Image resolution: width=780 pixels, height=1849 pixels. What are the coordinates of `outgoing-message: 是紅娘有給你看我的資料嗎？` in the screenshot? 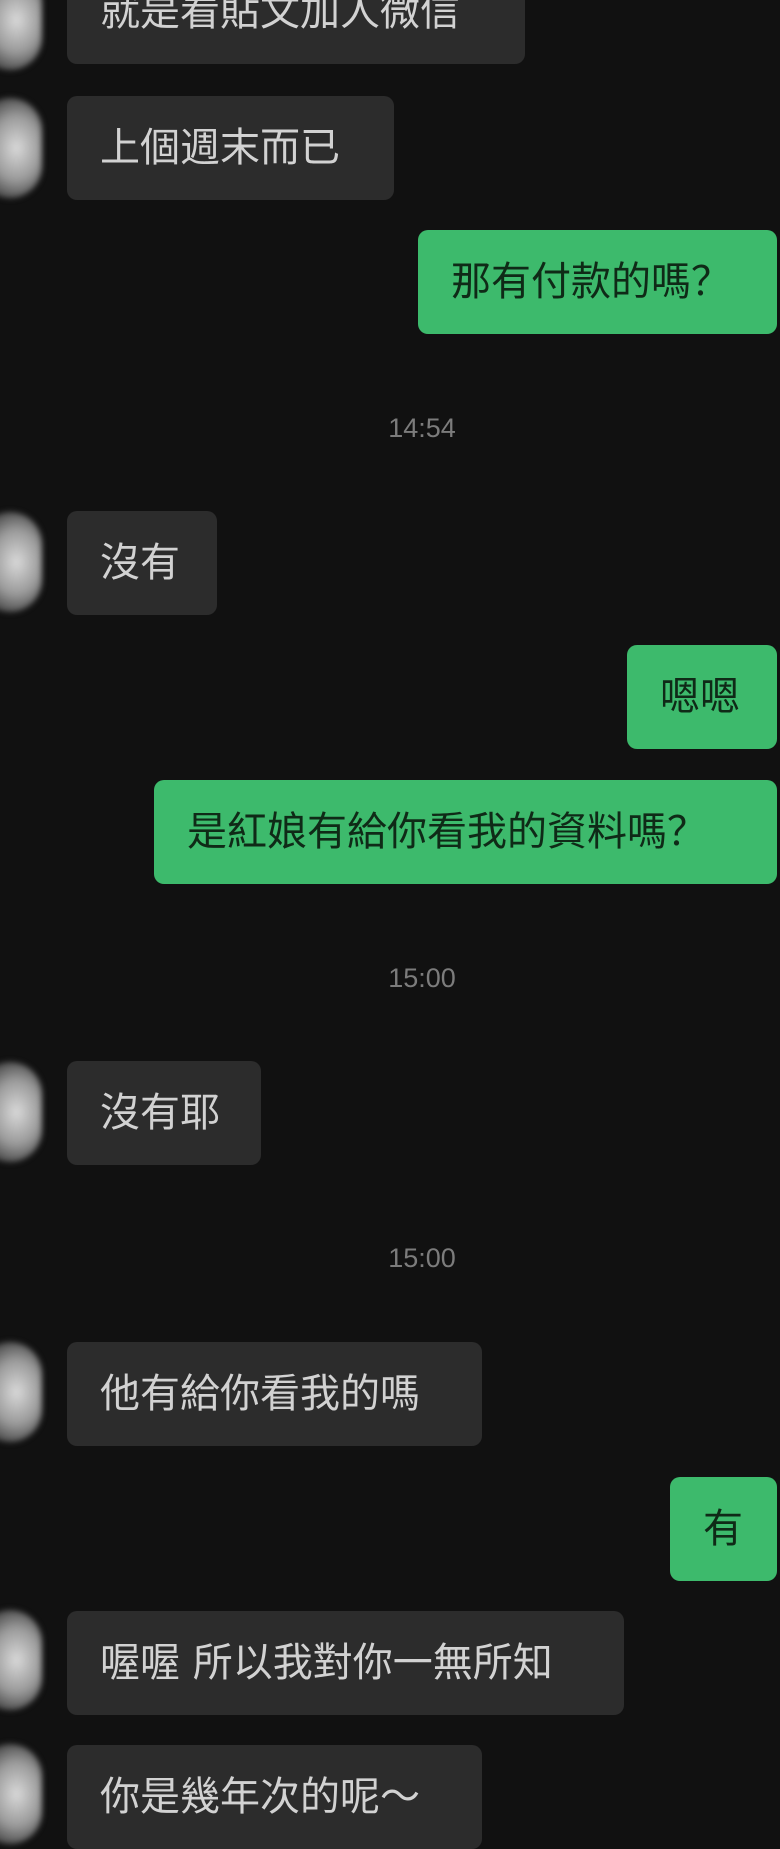 It's located at (465, 832).